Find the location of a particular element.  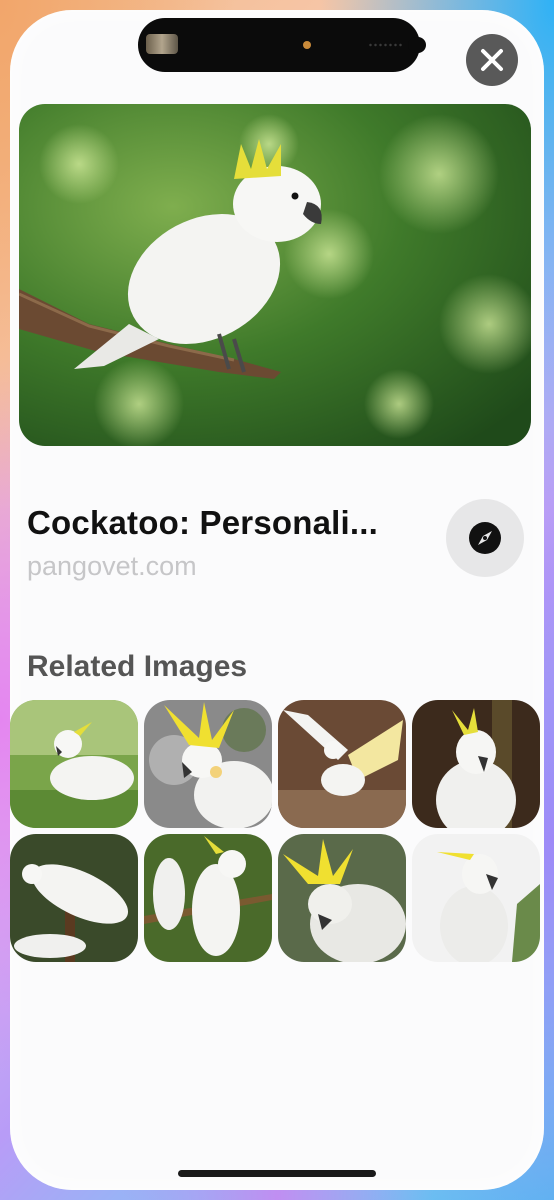

cockatoo-front-thumbnail is located at coordinates (476, 764).